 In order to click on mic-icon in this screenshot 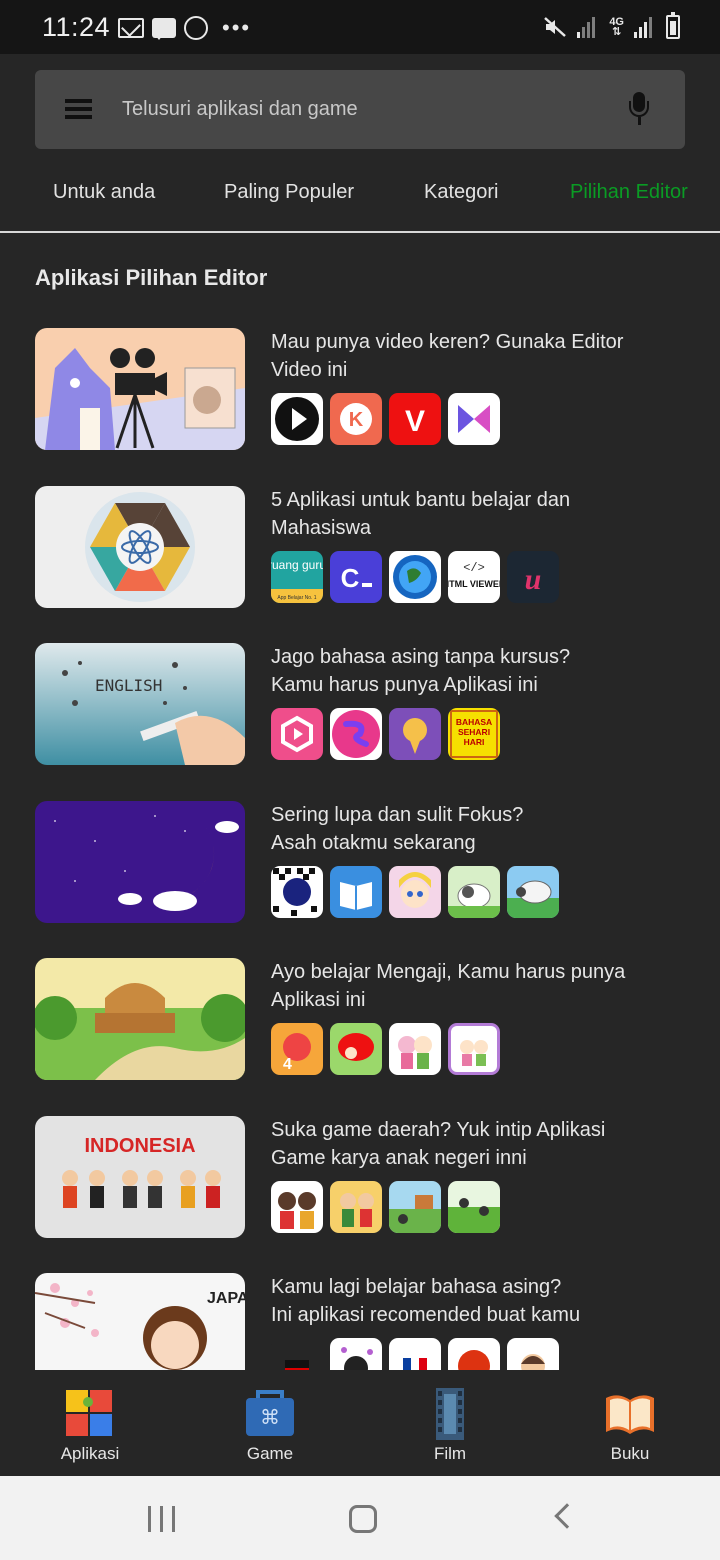, I will do `click(639, 109)`.